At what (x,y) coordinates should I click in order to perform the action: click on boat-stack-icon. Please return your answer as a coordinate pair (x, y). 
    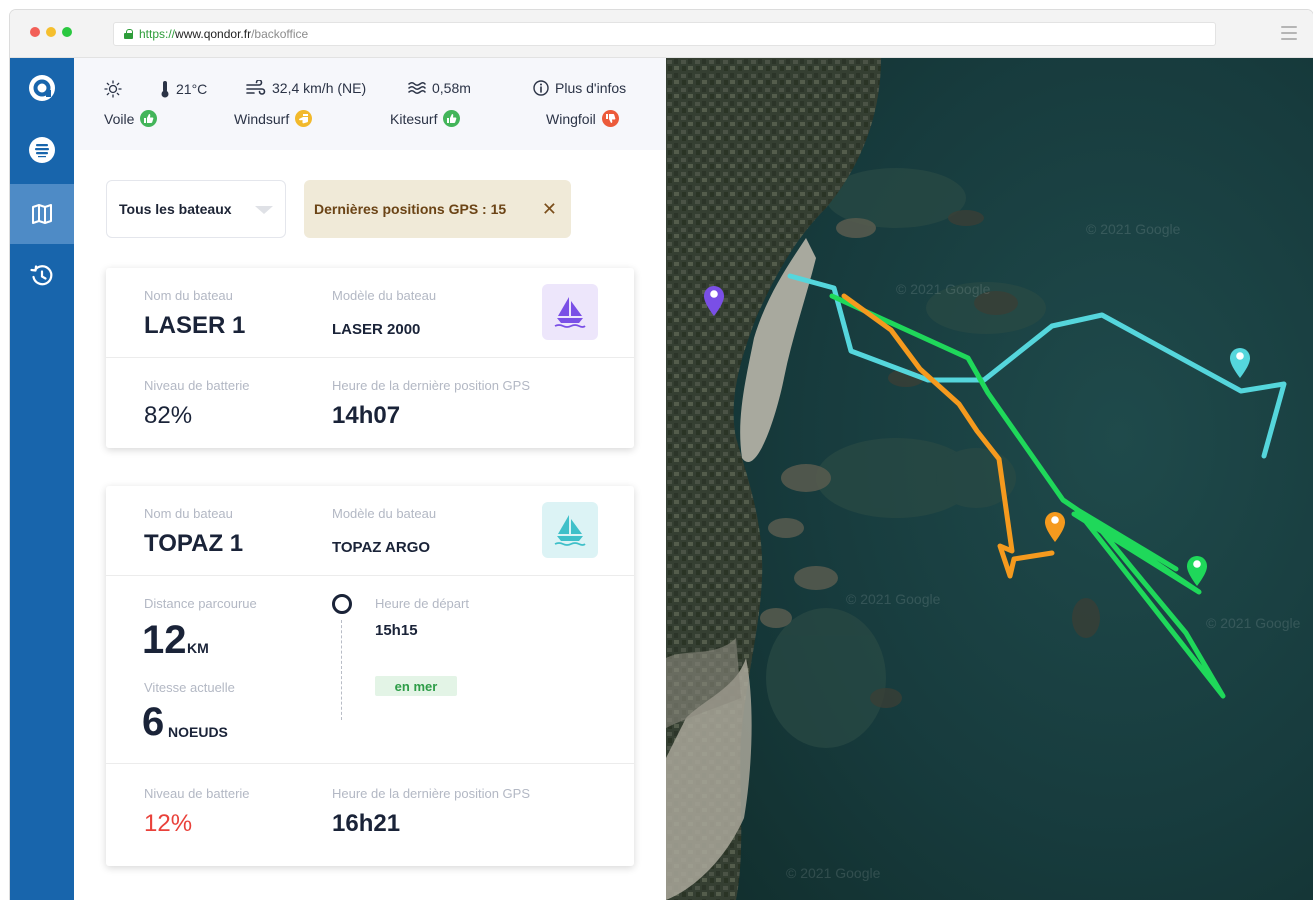
    Looking at the image, I should click on (42, 150).